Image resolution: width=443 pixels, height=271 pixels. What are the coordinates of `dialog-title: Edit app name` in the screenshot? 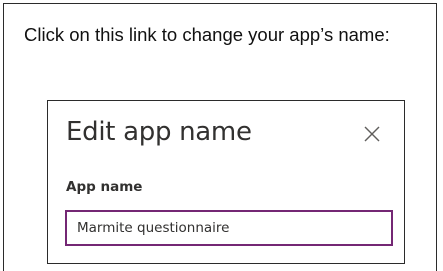 It's located at (159, 132).